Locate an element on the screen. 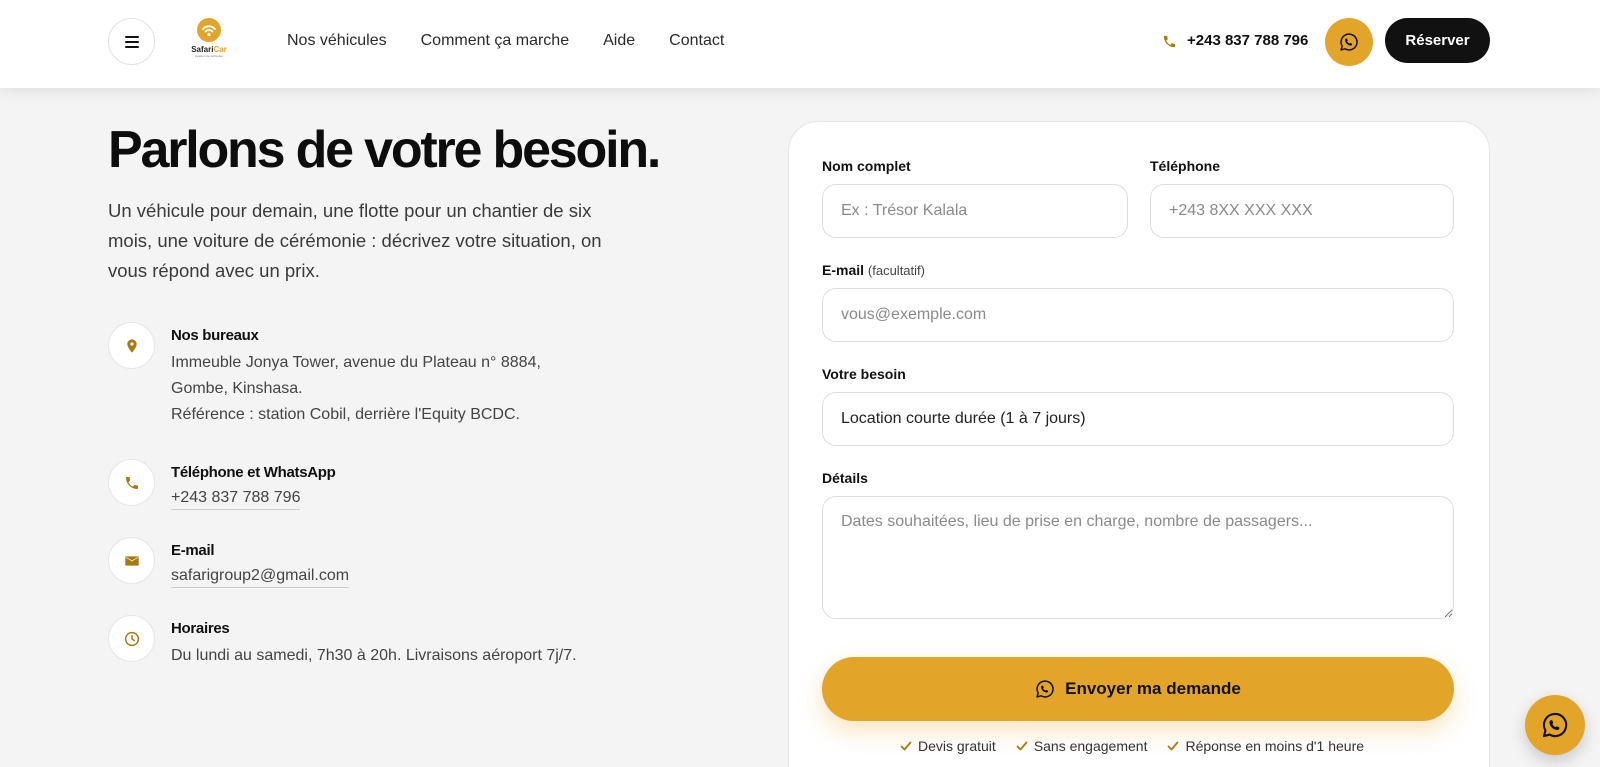 This screenshot has height=767, width=1600. floating-whatsapp-button is located at coordinates (1555, 725).